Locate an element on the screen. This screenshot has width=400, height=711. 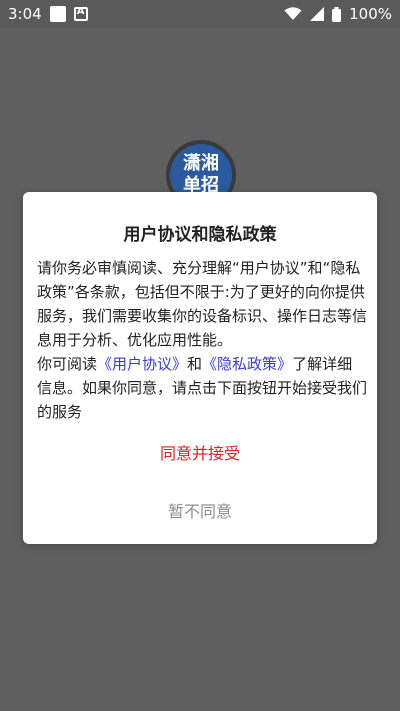
status-right: 100% is located at coordinates (338, 14).